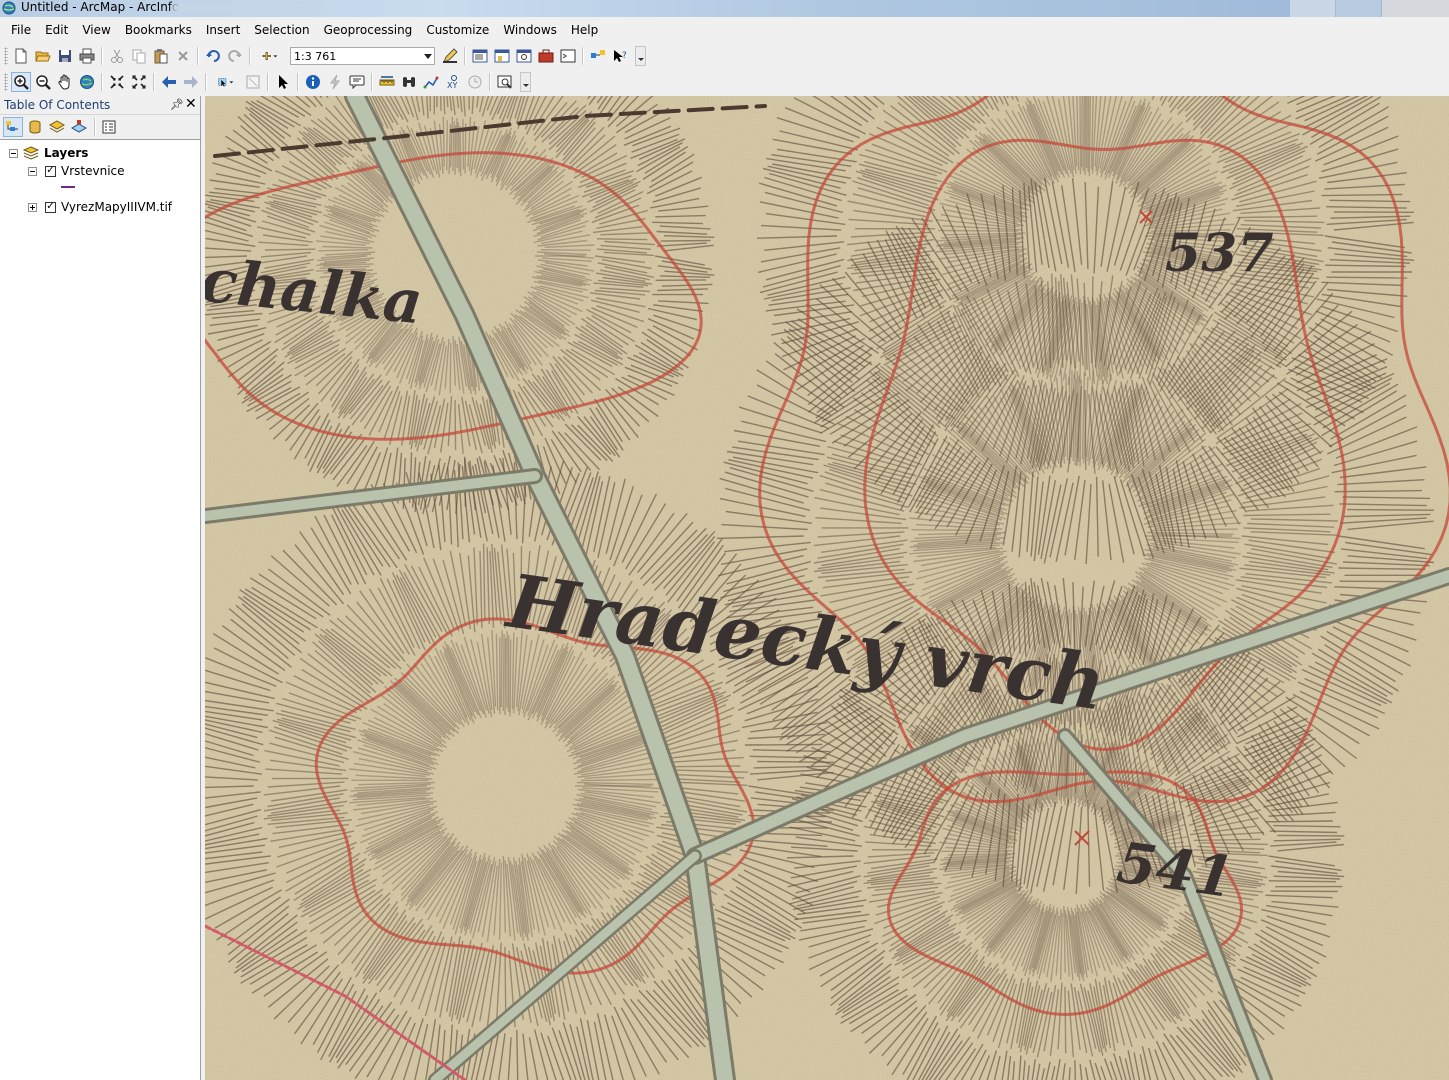  Describe the element at coordinates (431, 82) in the screenshot. I see `find-route-button` at that location.